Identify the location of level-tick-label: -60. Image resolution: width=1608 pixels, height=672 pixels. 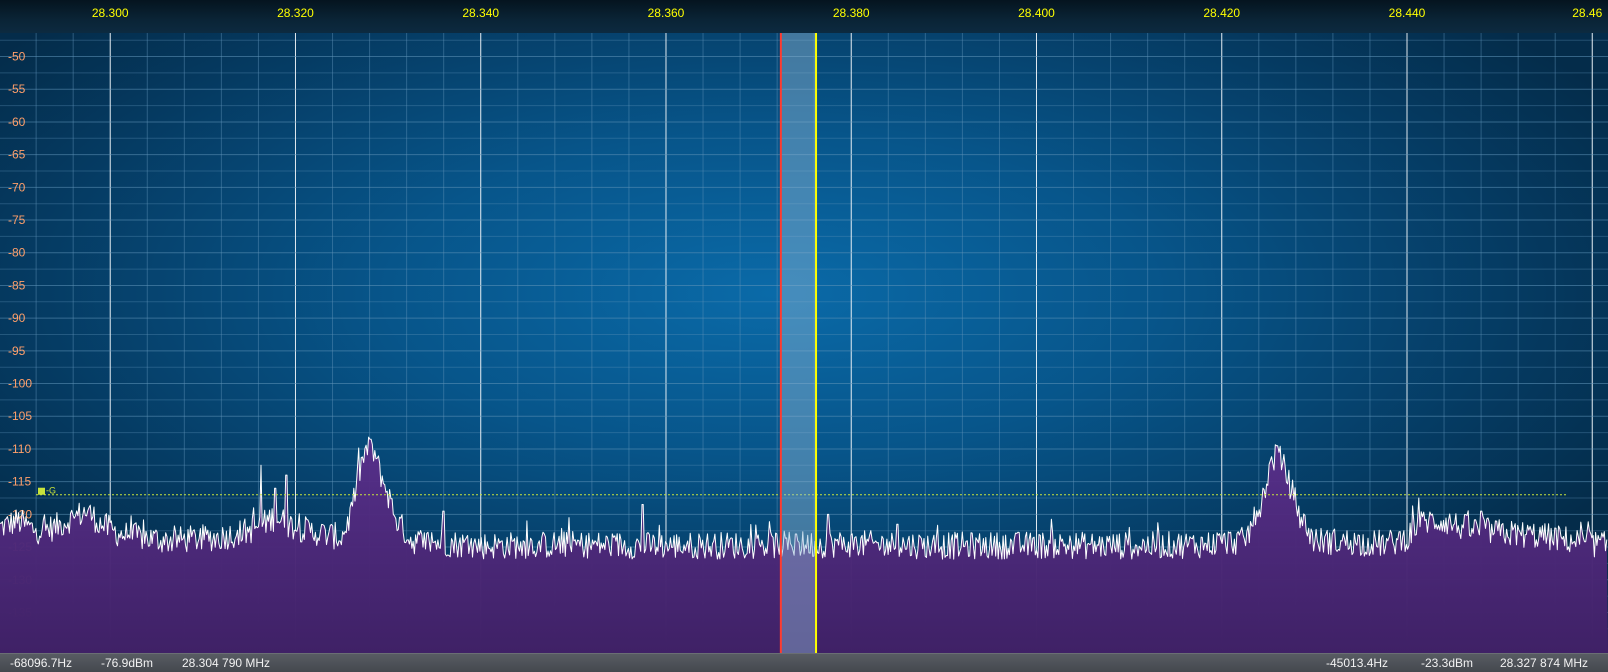
(17, 122).